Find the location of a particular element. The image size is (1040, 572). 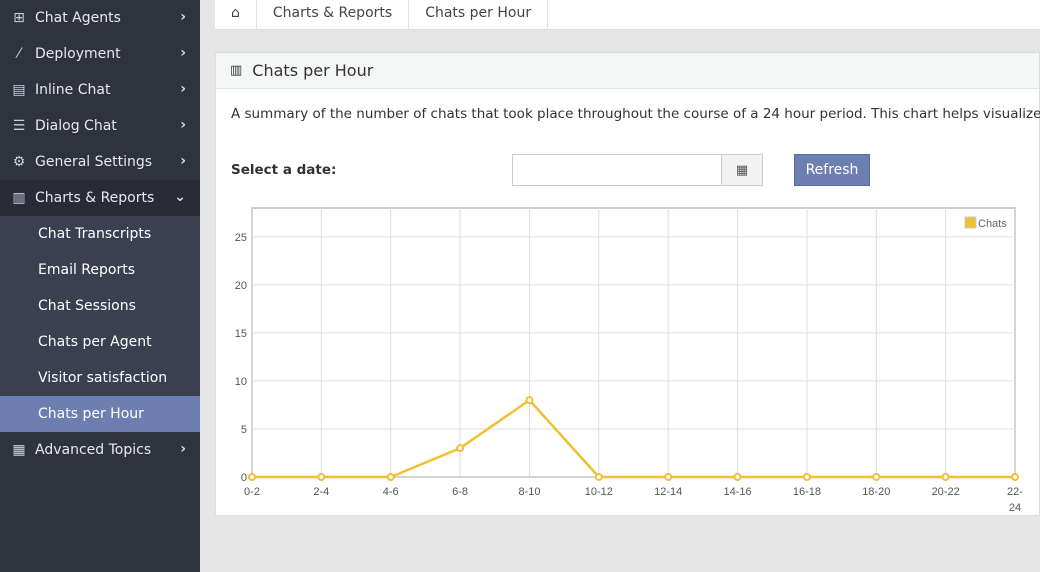

label: Charts & Reports is located at coordinates (95, 198).